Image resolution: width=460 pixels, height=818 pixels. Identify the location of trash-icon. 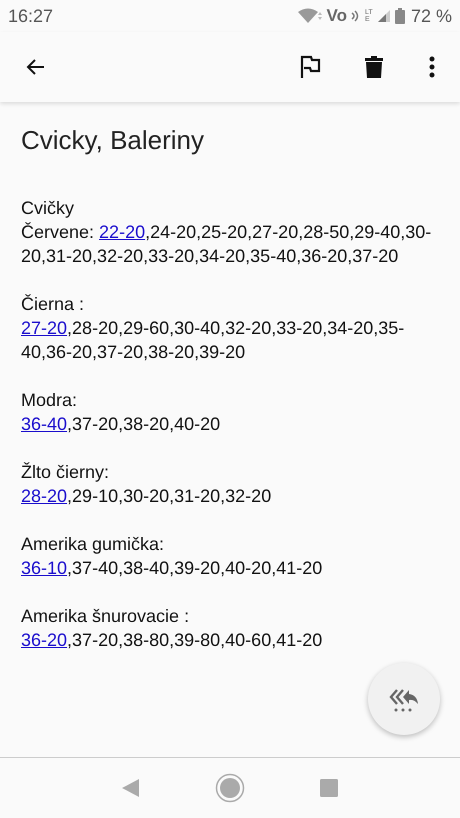
(374, 67).